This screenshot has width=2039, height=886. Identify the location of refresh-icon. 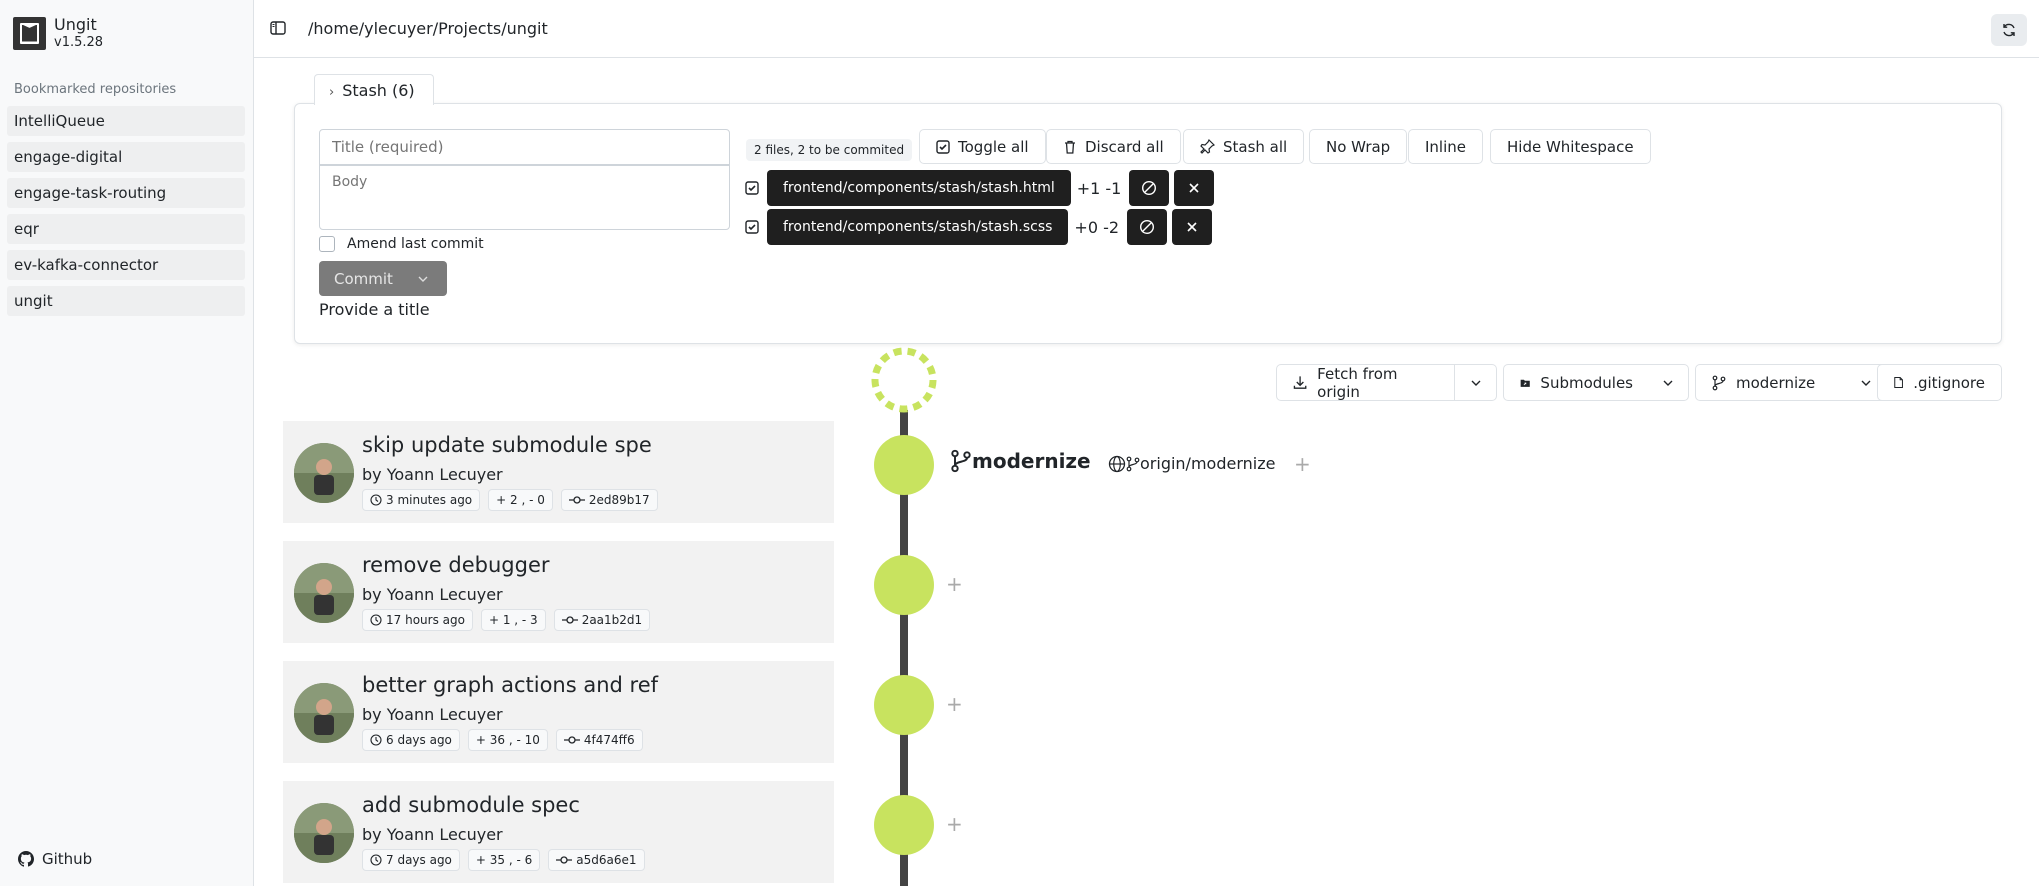
(2009, 30).